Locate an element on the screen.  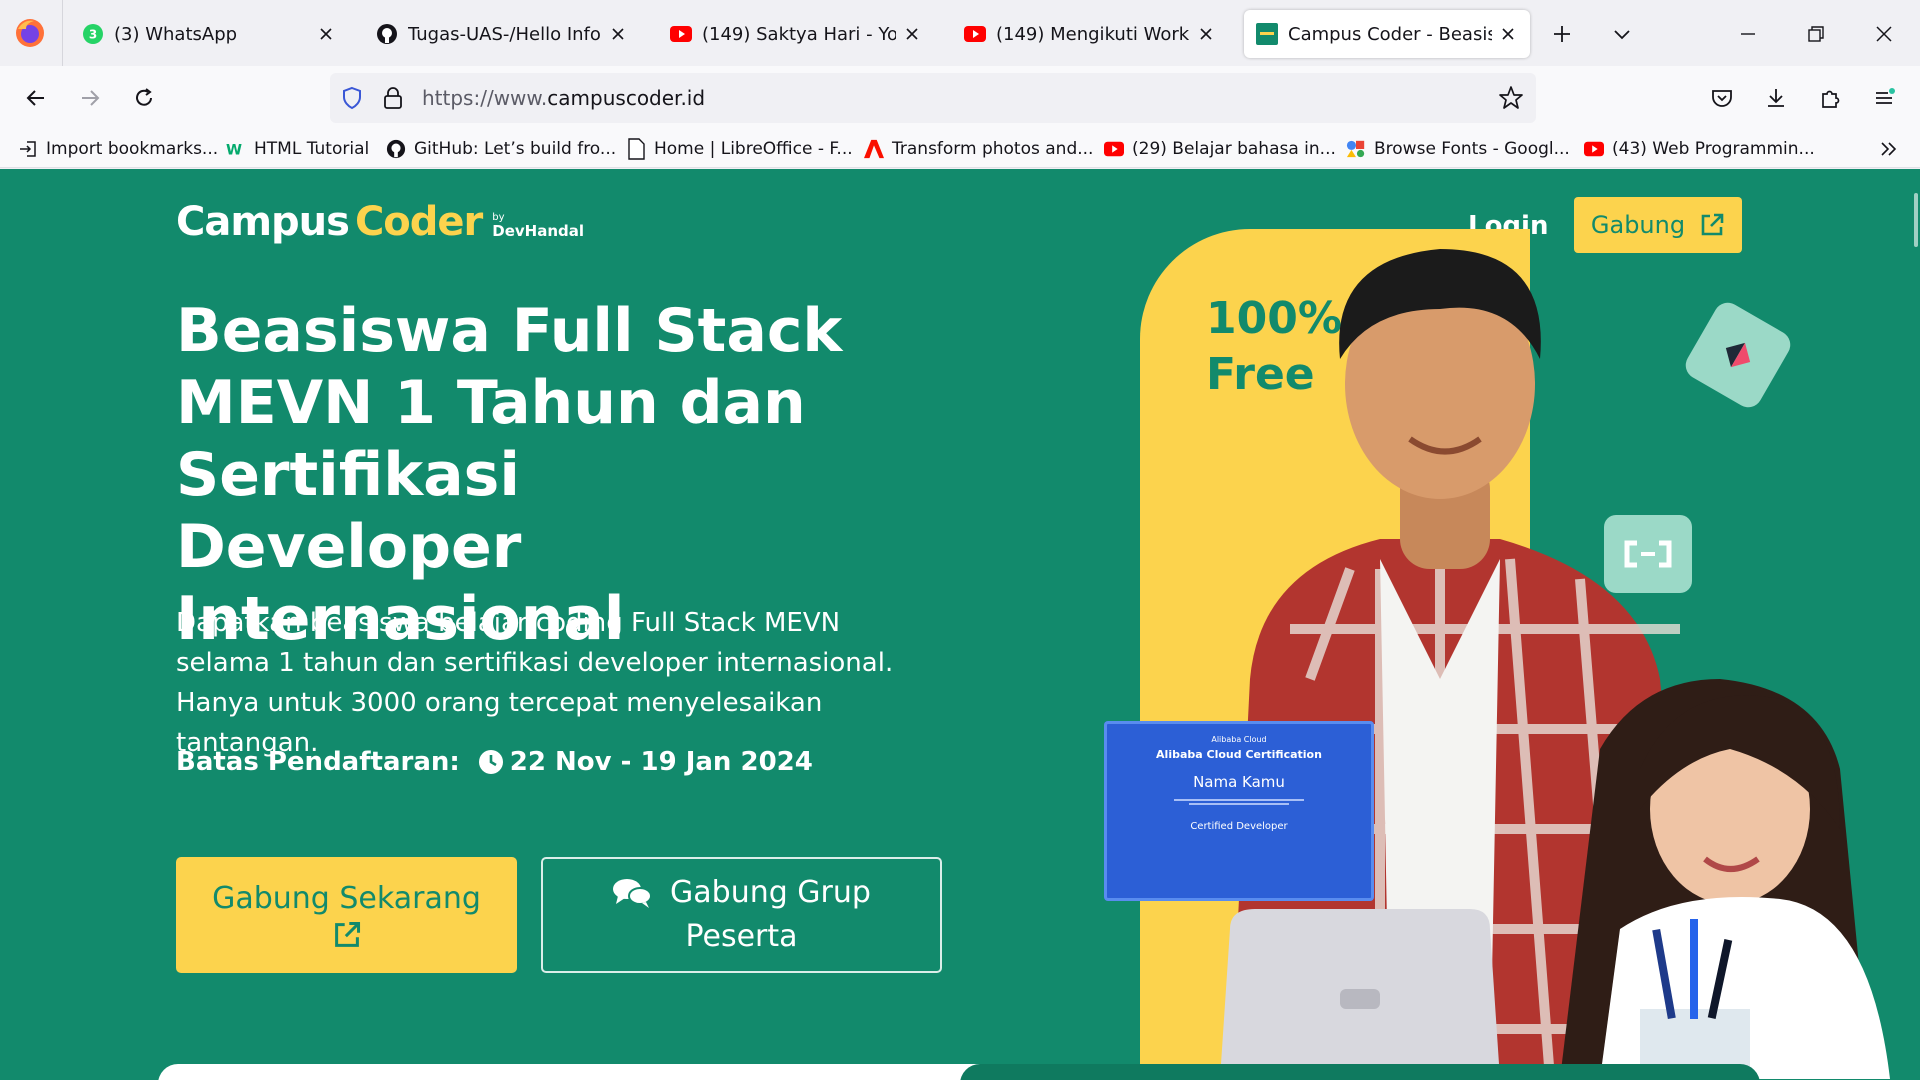
new-tab-icon is located at coordinates (1562, 34).